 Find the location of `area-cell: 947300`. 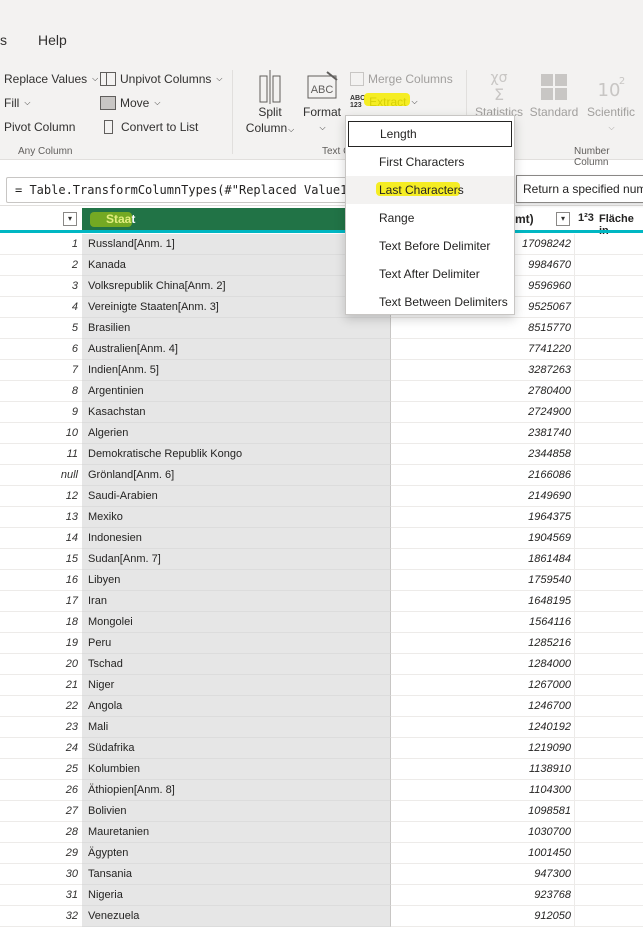

area-cell: 947300 is located at coordinates (483, 874).